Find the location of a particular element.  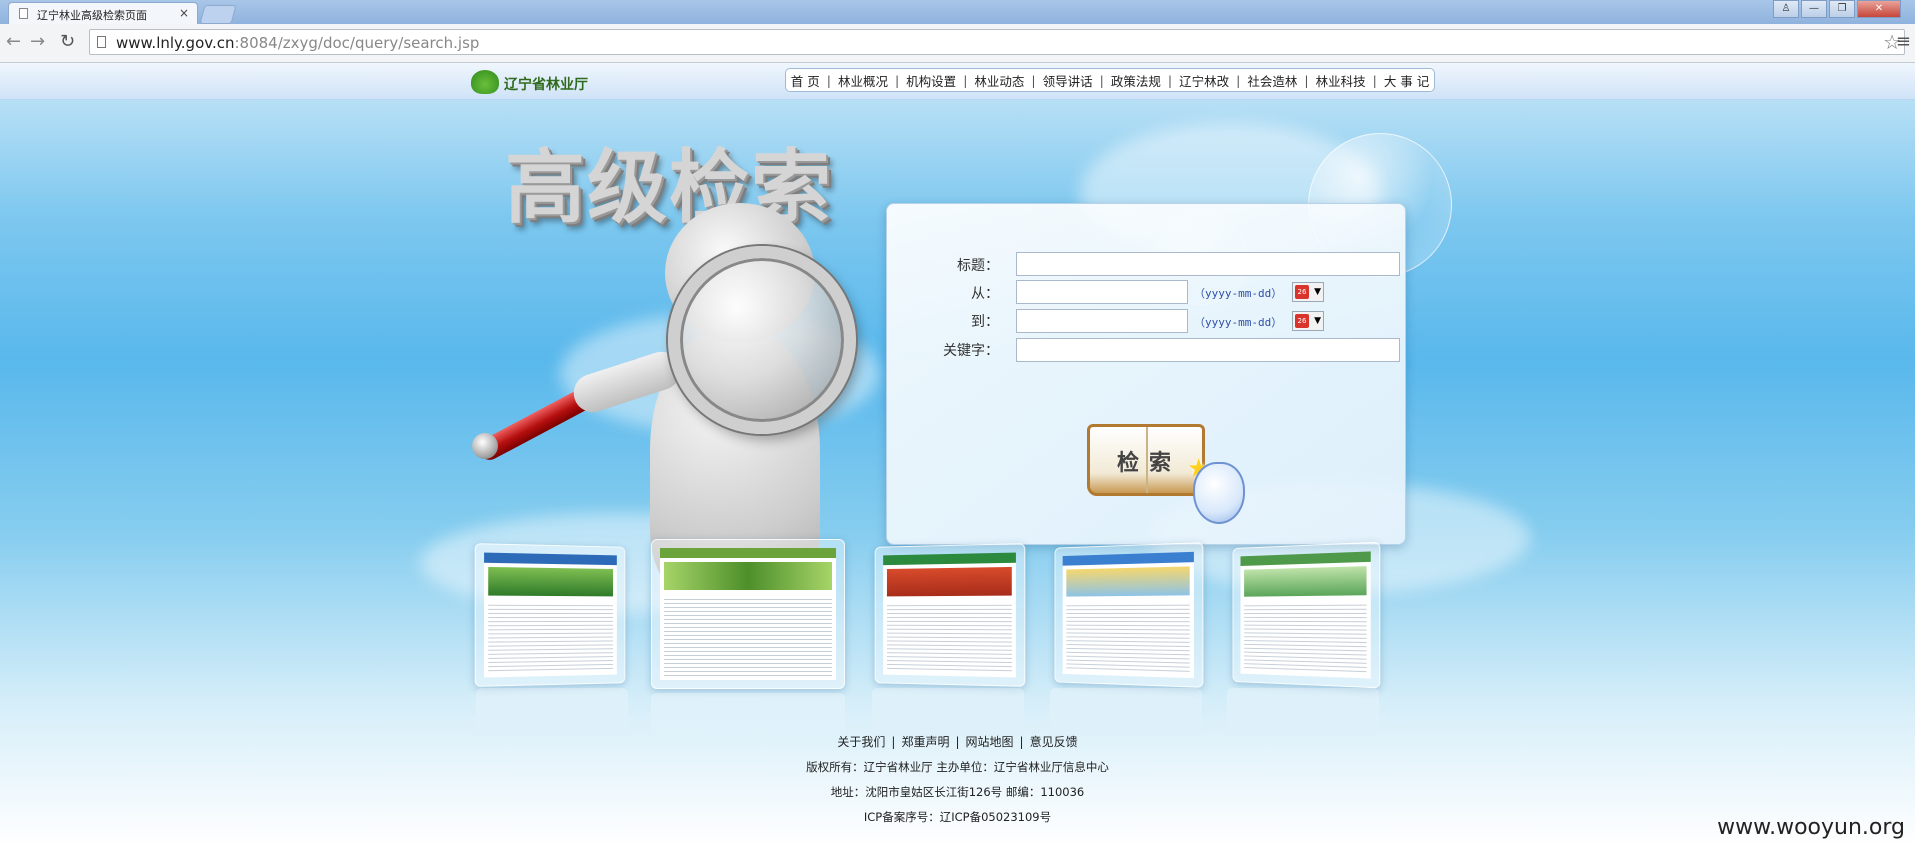

search-button: 检索 ★ is located at coordinates (1167, 471).